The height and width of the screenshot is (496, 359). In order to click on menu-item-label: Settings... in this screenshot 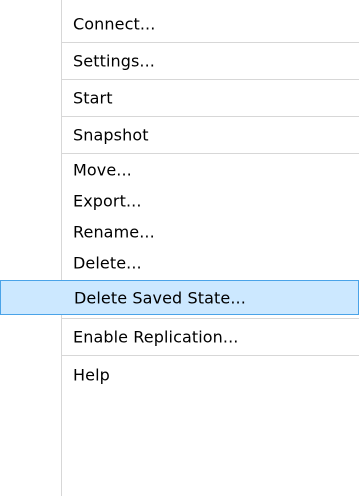, I will do `click(114, 61)`.